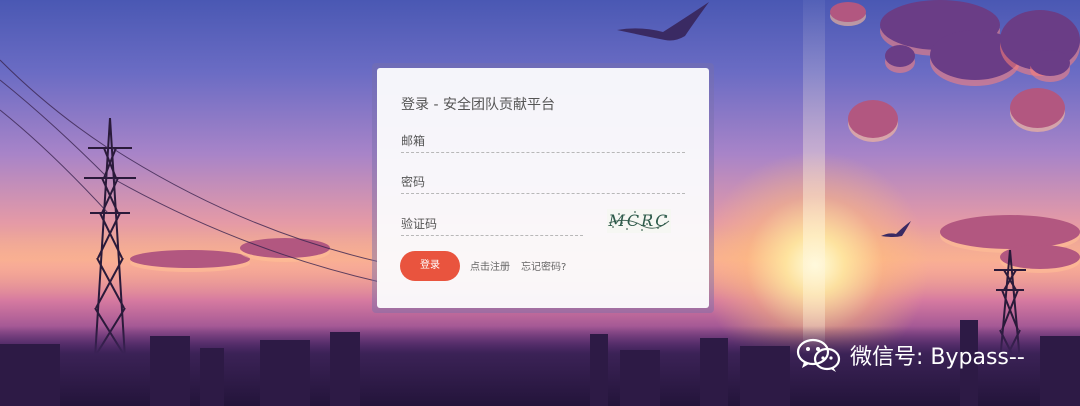 The height and width of the screenshot is (406, 1080). Describe the element at coordinates (543, 265) in the screenshot. I see `forgot-password-link: 忘记密码?` at that location.